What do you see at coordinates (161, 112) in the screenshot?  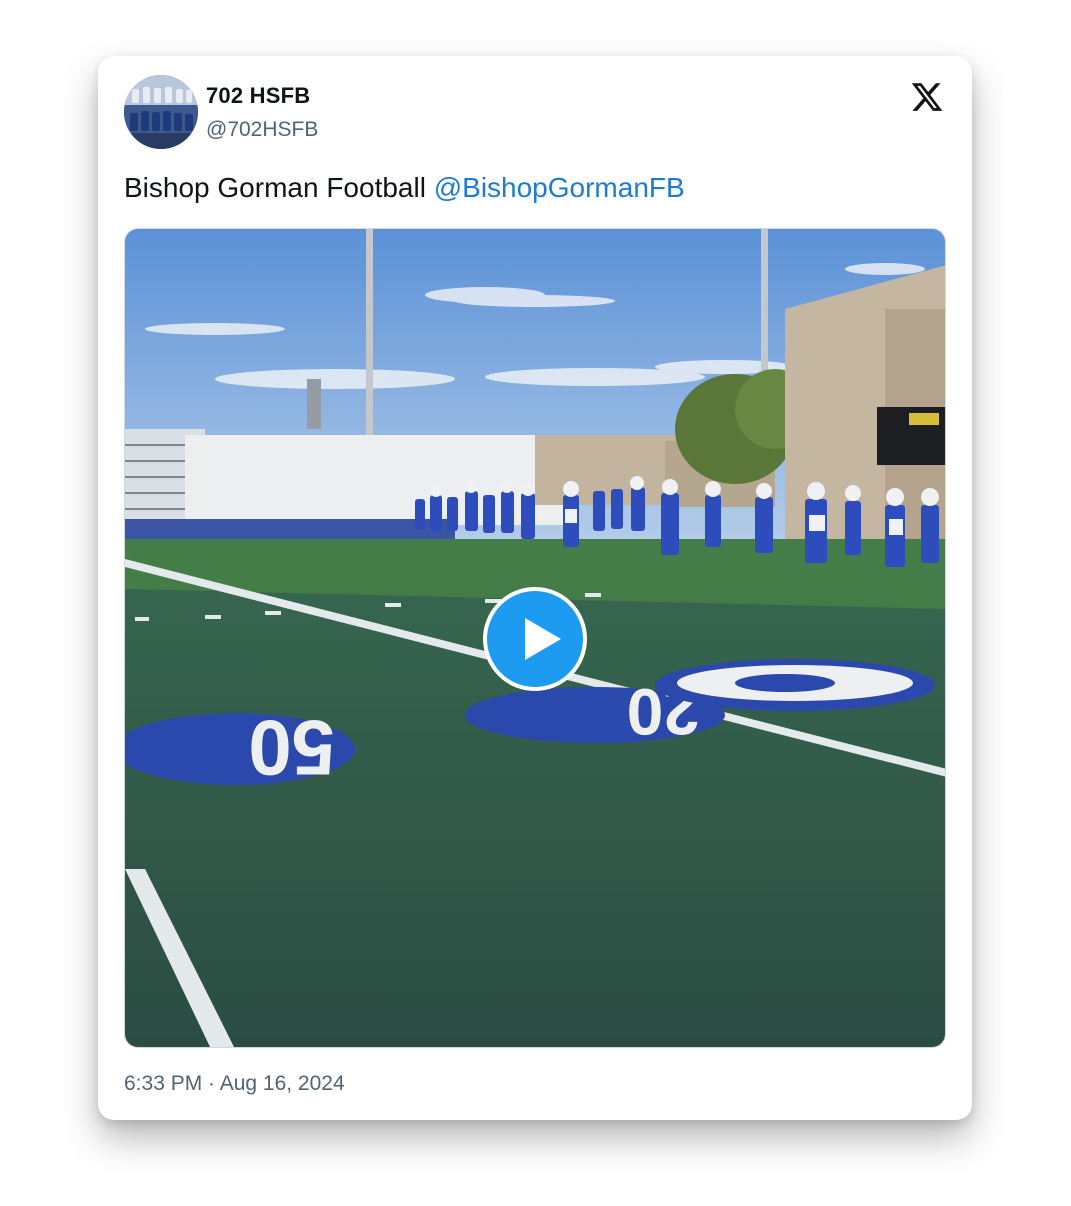 I see `avatar` at bounding box center [161, 112].